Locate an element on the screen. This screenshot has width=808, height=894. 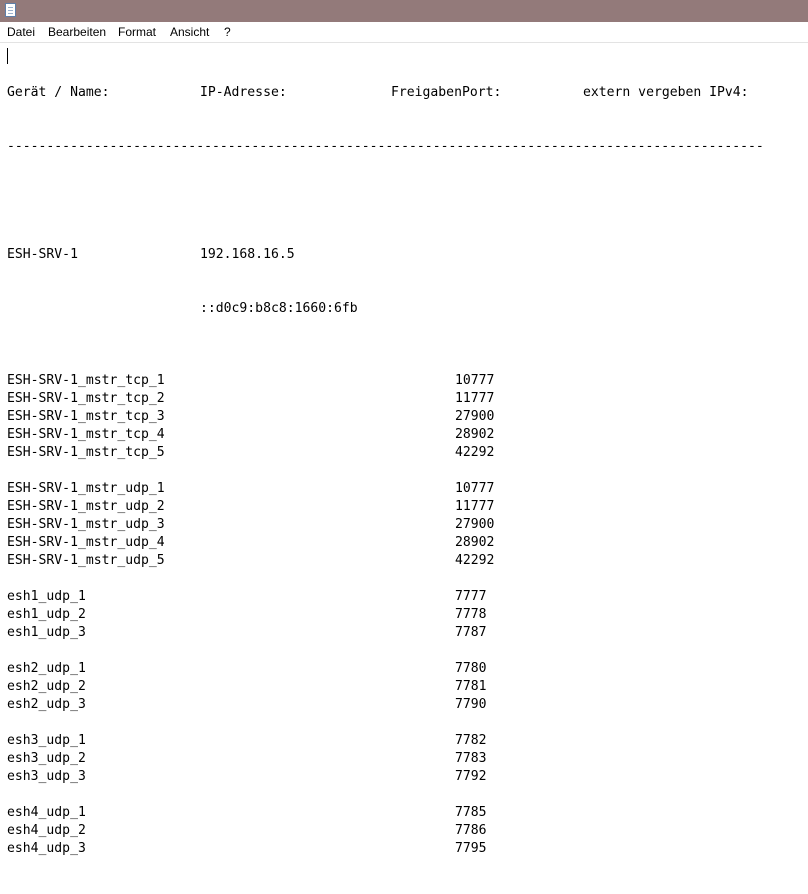
entry-name: esh2_udp_1 is located at coordinates (46, 668).